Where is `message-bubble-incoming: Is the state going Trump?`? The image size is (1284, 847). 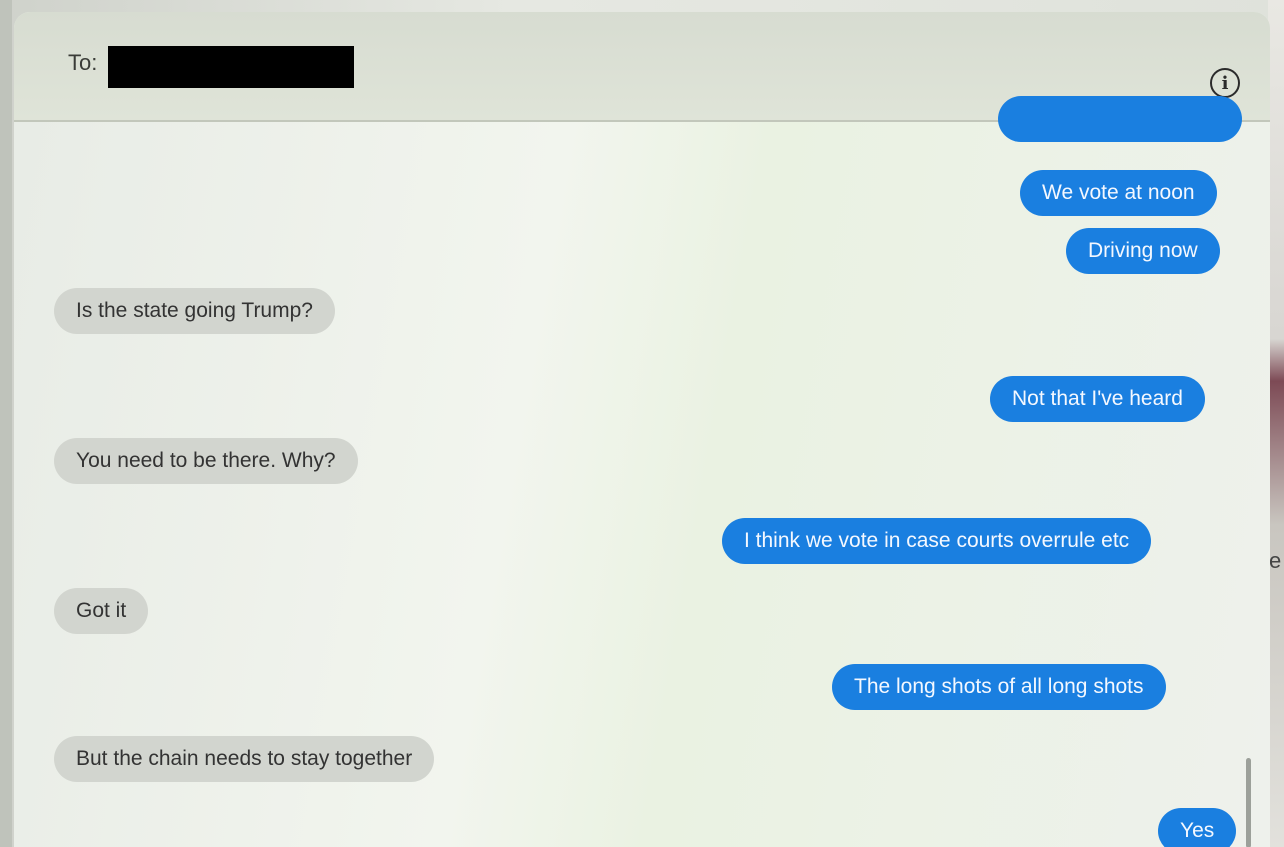 message-bubble-incoming: Is the state going Trump? is located at coordinates (194, 311).